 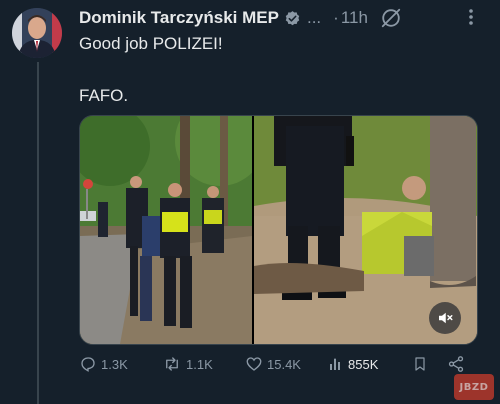 I want to click on like-button: 15.4K, so click(x=273, y=364).